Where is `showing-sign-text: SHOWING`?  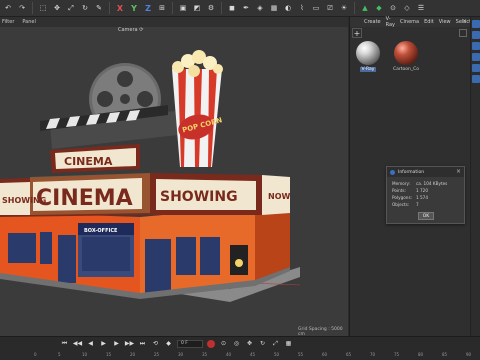
showing-sign-text: SHOWING is located at coordinates (199, 197).